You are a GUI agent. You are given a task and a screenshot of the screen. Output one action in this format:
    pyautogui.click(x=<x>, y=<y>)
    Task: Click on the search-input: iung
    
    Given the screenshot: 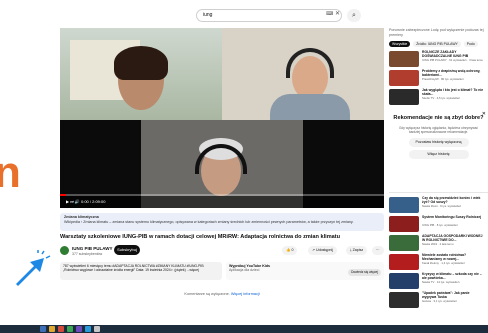 What is the action you would take?
    pyautogui.click(x=269, y=15)
    